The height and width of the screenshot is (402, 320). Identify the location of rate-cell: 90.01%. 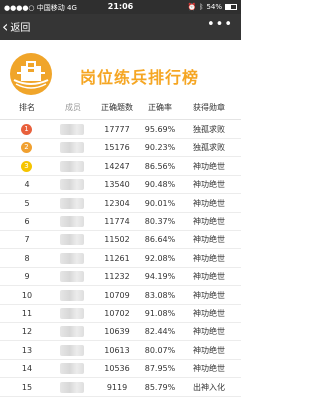
(160, 203).